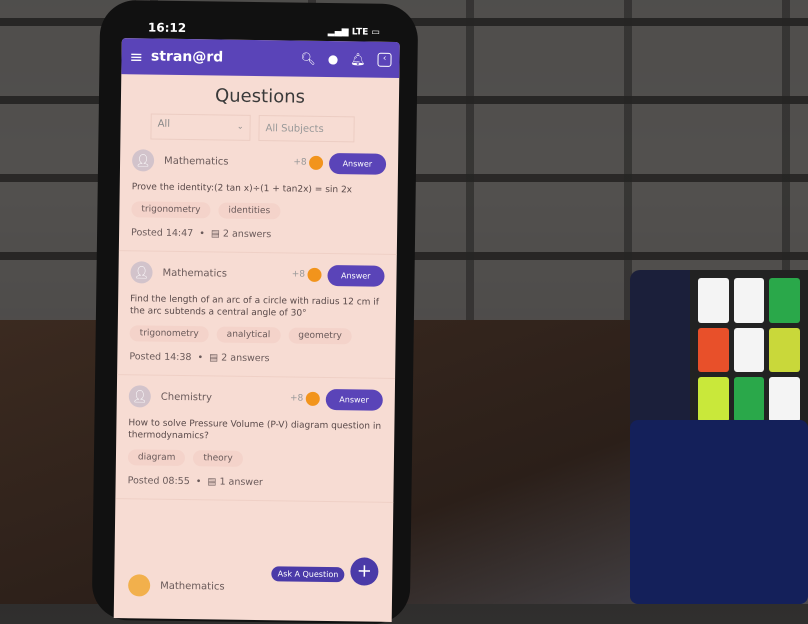  I want to click on rubiks-cube, so click(719, 437).